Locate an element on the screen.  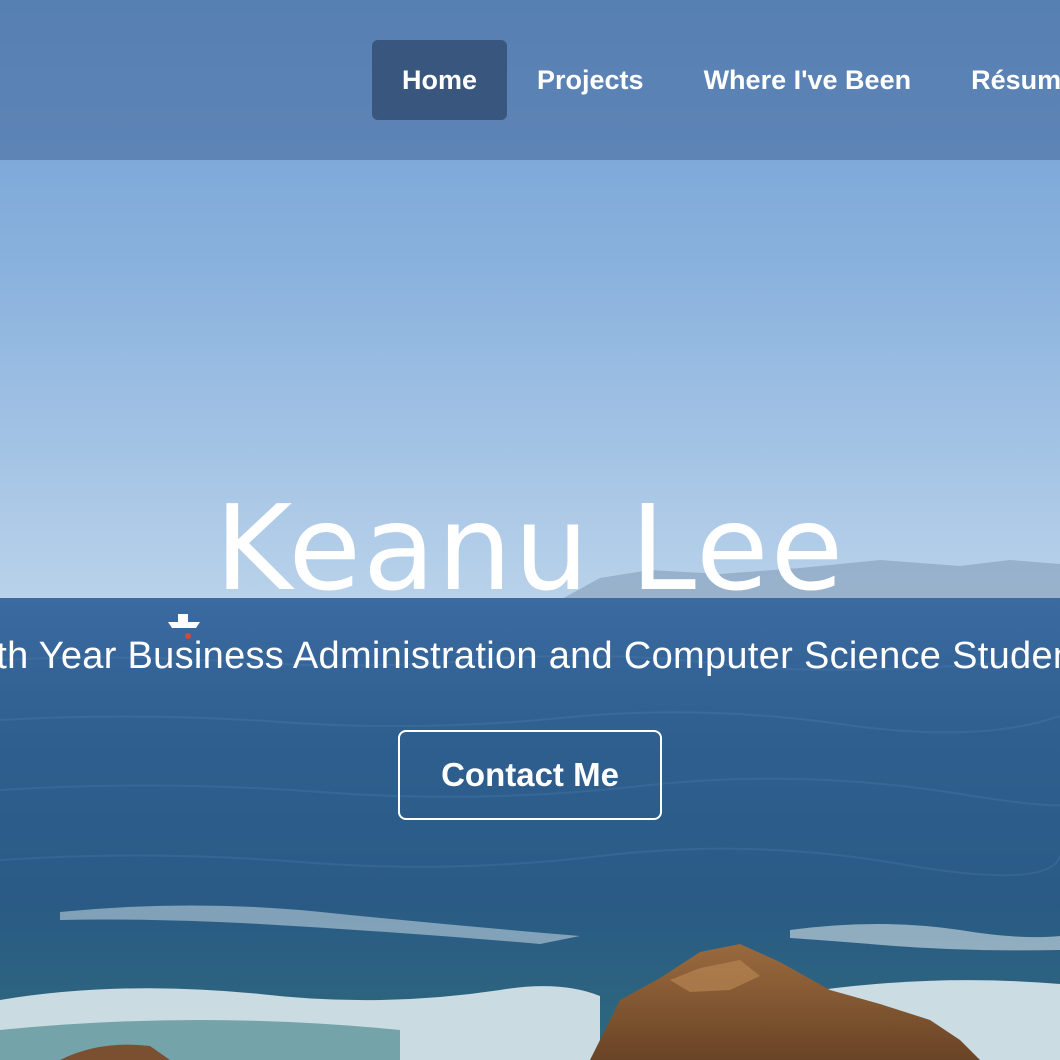
nav-item-resume: Résumé is located at coordinates (1000, 80).